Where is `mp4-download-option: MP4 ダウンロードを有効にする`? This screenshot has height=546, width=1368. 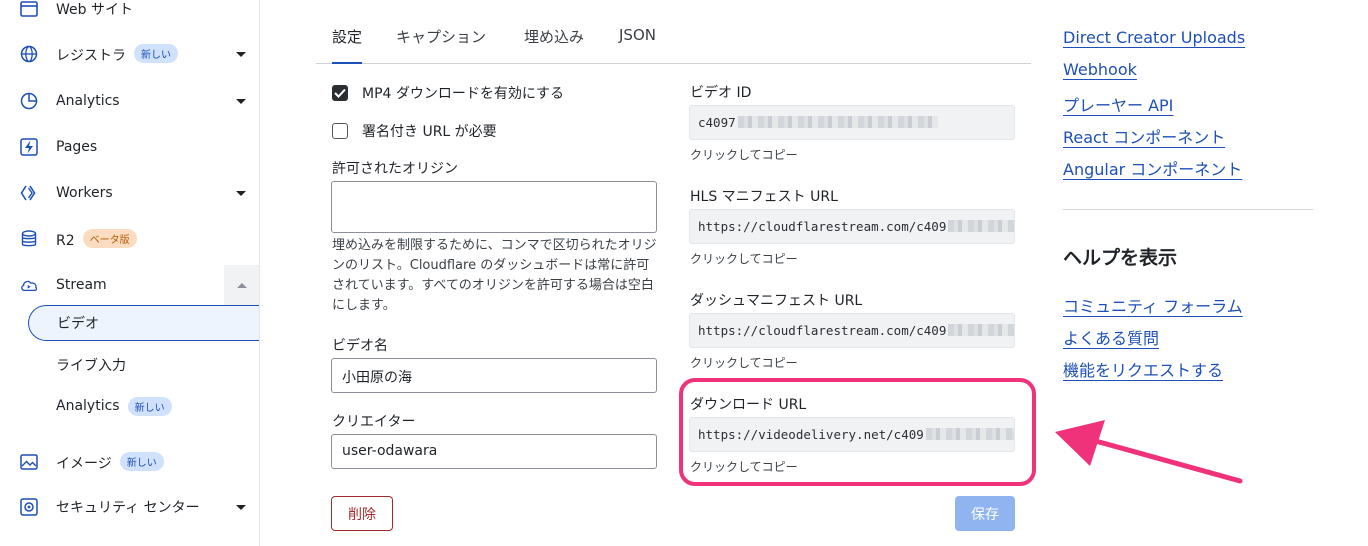 mp4-download-option: MP4 ダウンロードを有効にする is located at coordinates (448, 93).